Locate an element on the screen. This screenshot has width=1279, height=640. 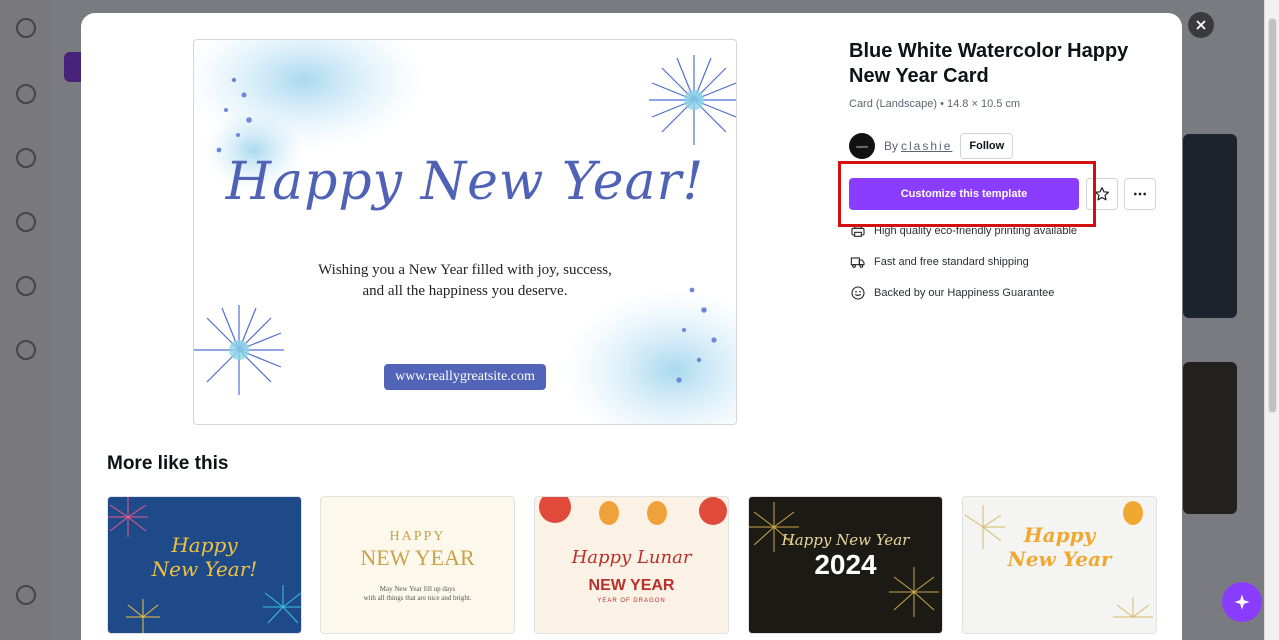
author-prefix: By is located at coordinates (891, 146).